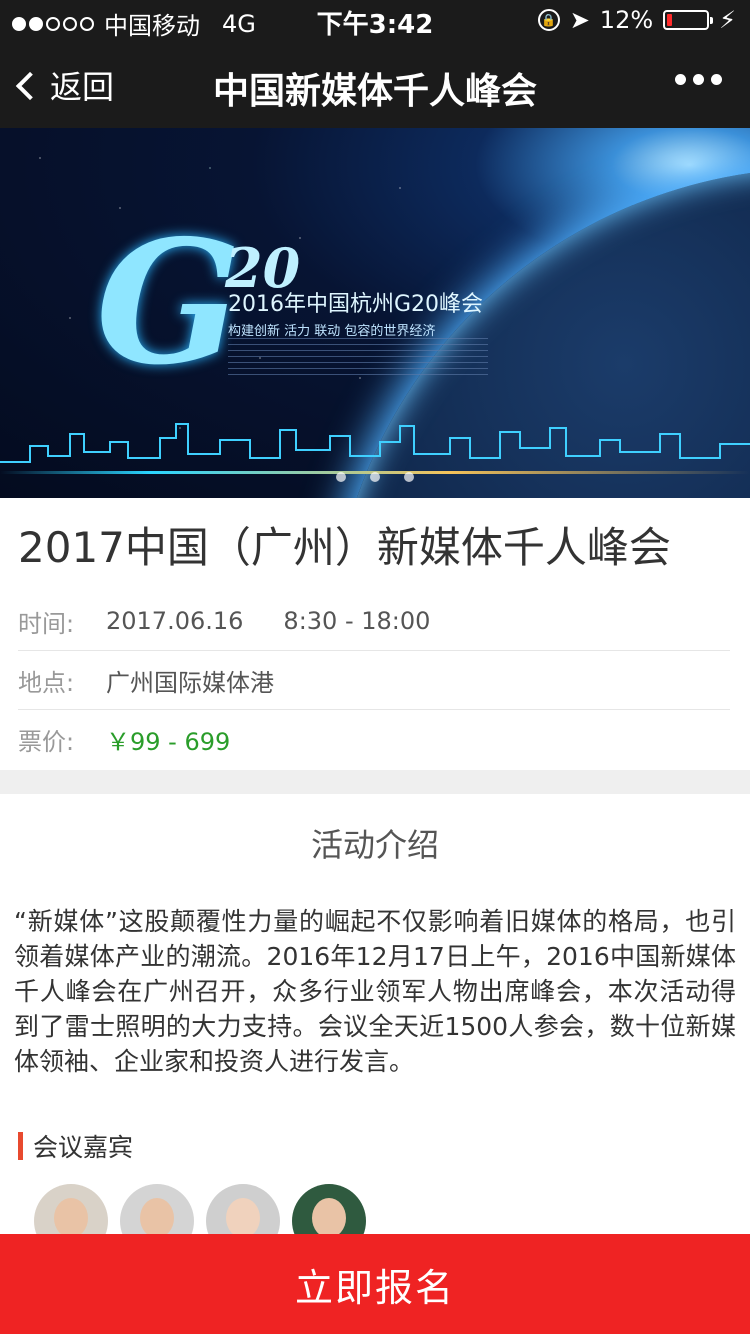  Describe the element at coordinates (358, 357) in the screenshot. I see `banner-fine-print` at that location.